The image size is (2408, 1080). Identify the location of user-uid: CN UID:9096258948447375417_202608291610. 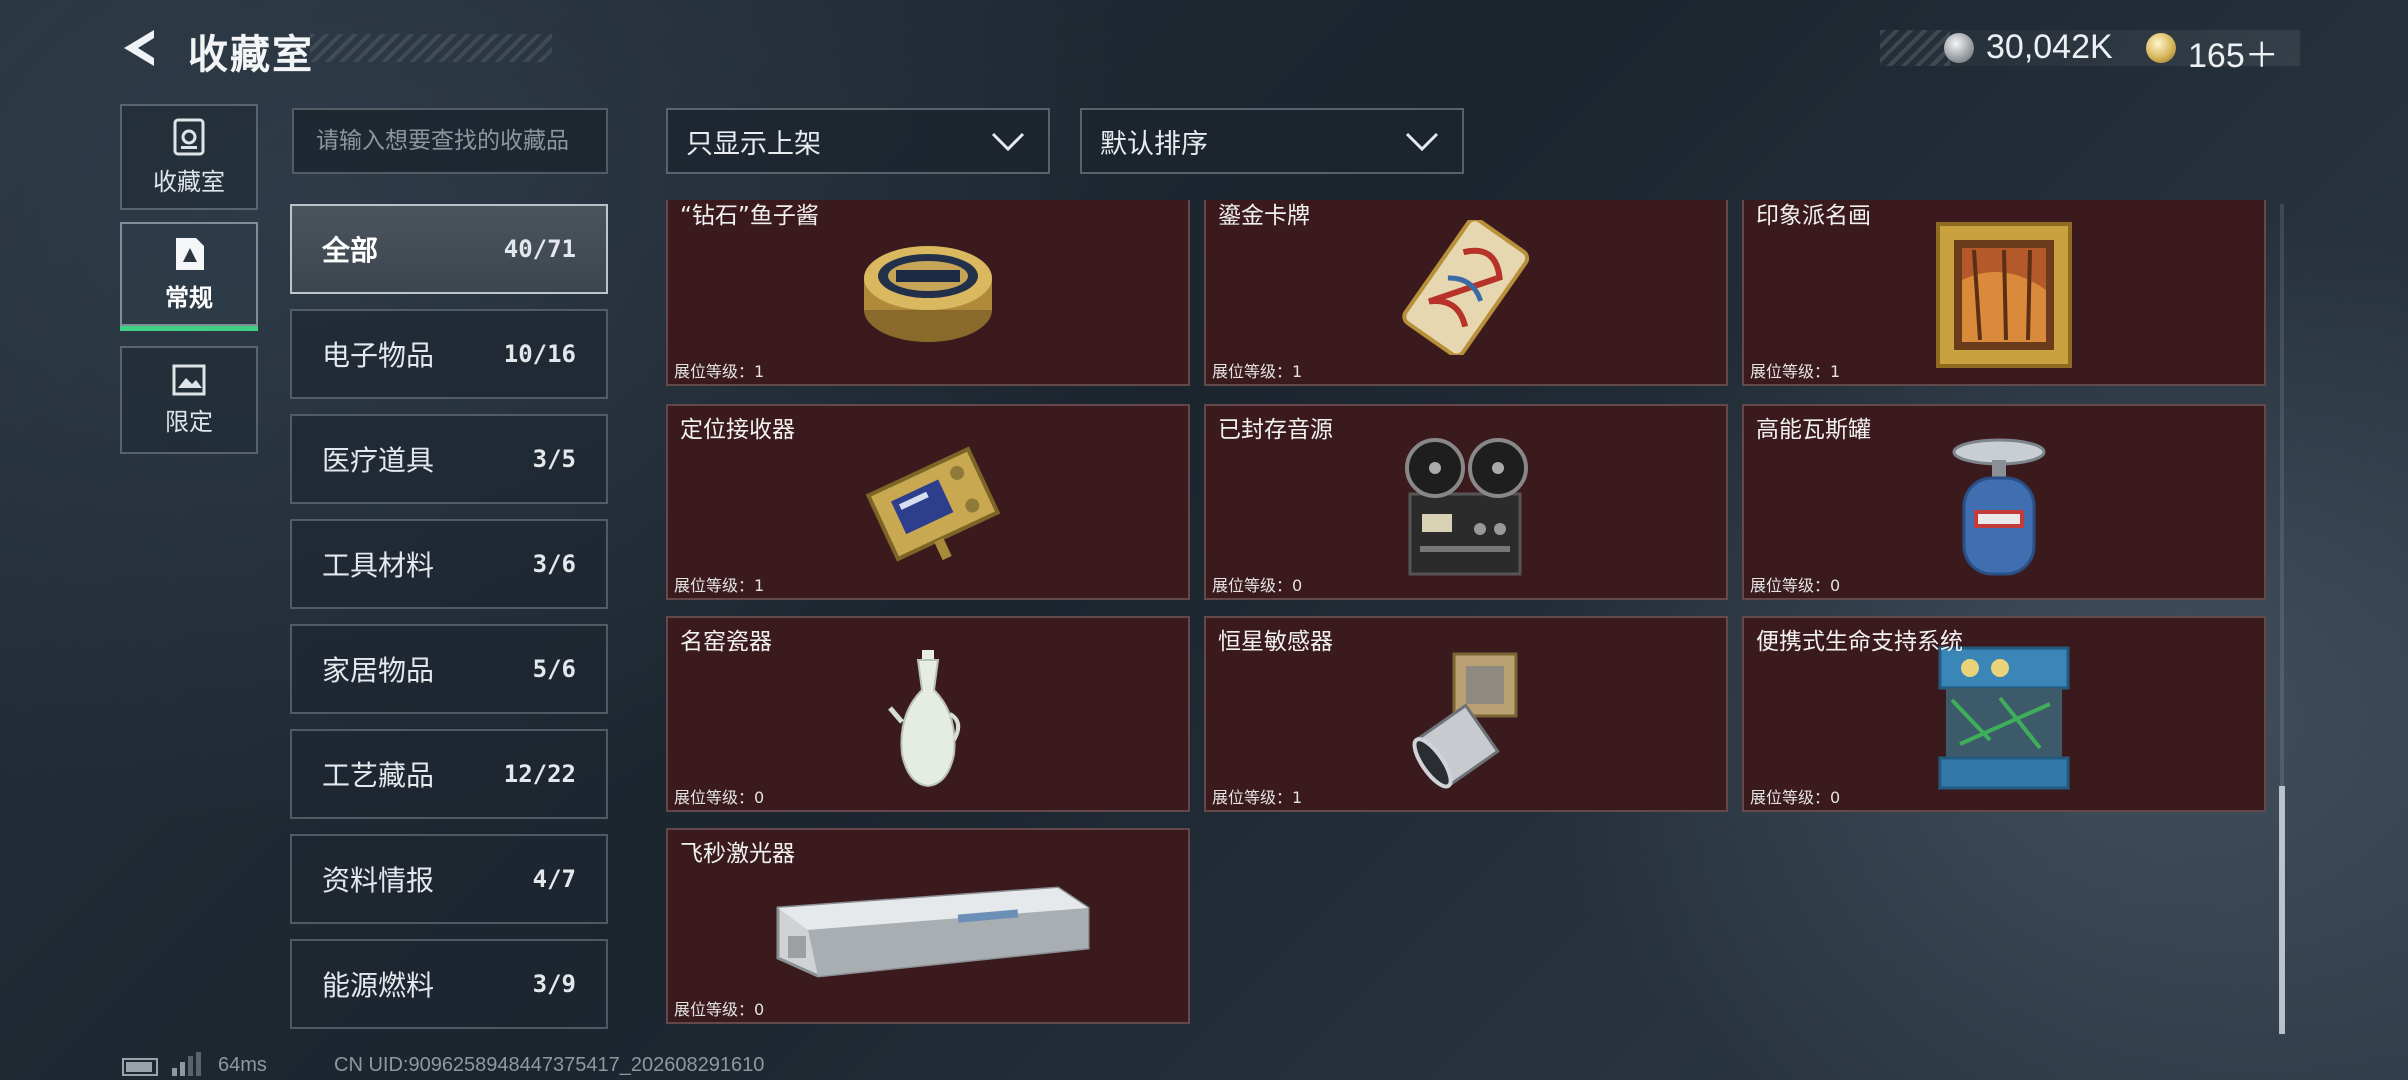
(549, 1065).